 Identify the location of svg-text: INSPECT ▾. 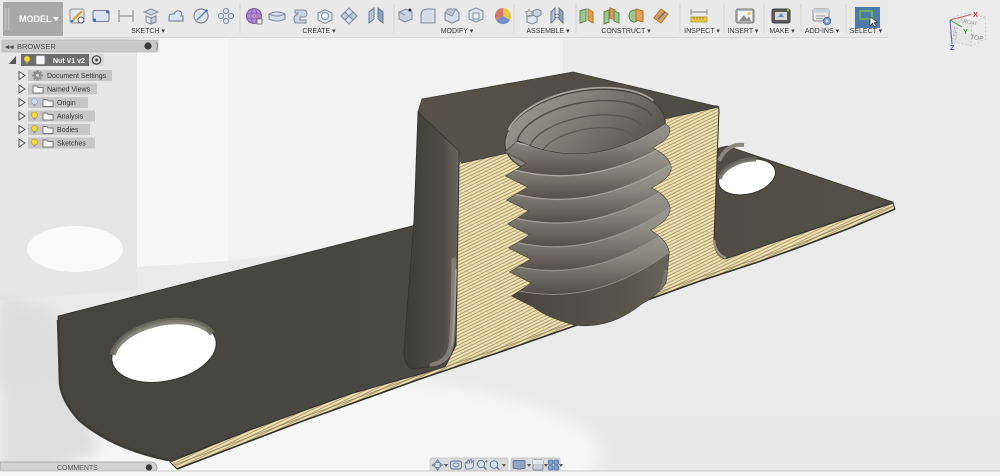
(702, 31).